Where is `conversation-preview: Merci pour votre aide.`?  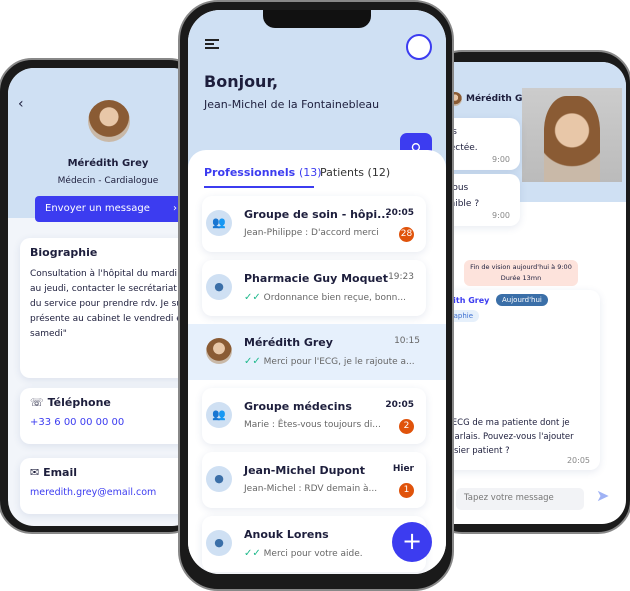 conversation-preview: Merci pour votre aide. is located at coordinates (313, 554).